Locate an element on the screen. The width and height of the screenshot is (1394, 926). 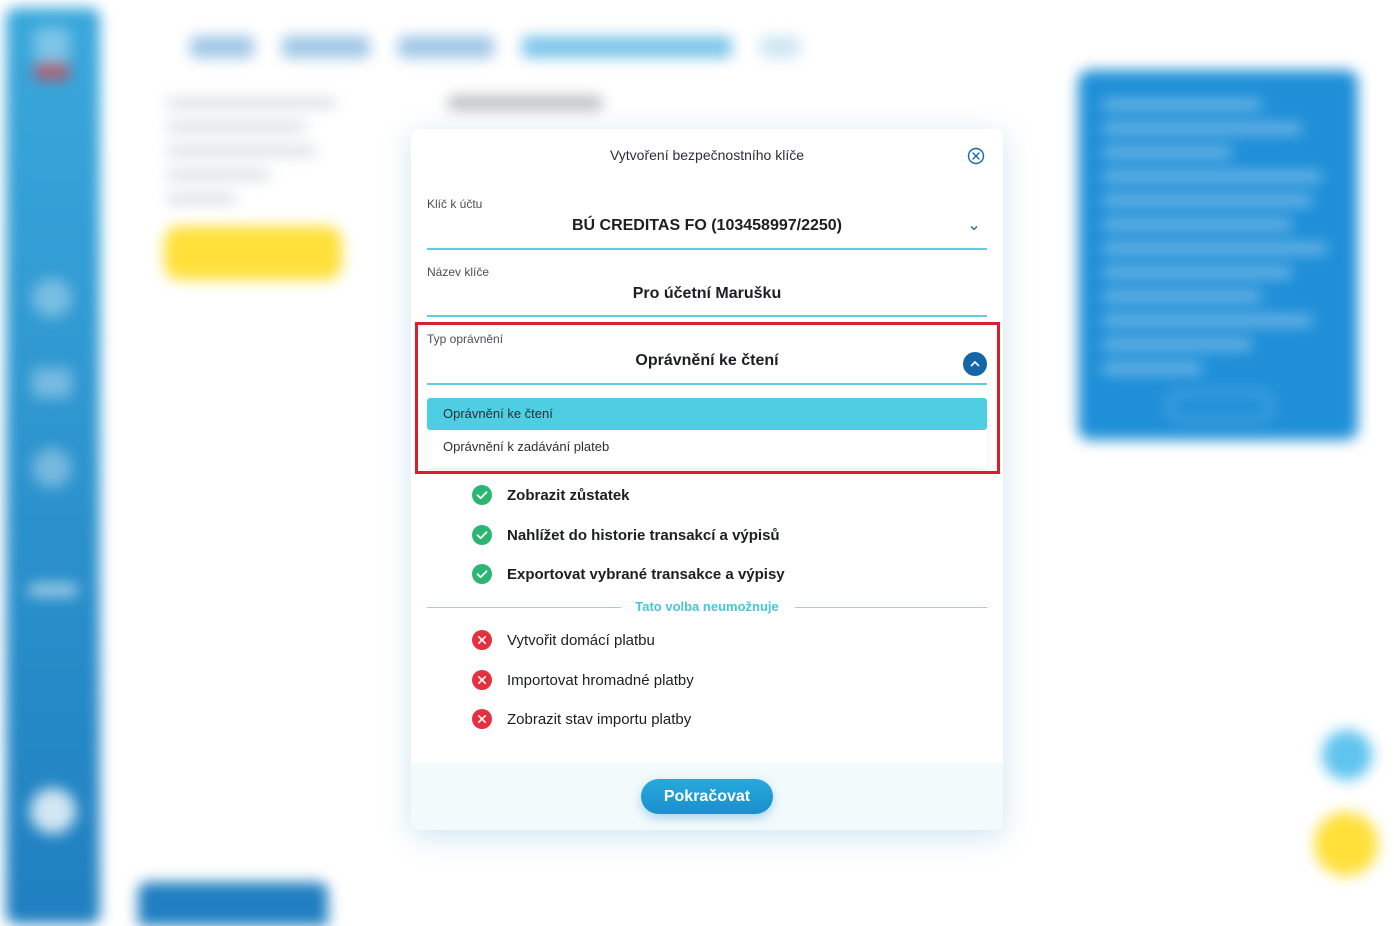
key-name-label: Název klíče is located at coordinates (458, 272).